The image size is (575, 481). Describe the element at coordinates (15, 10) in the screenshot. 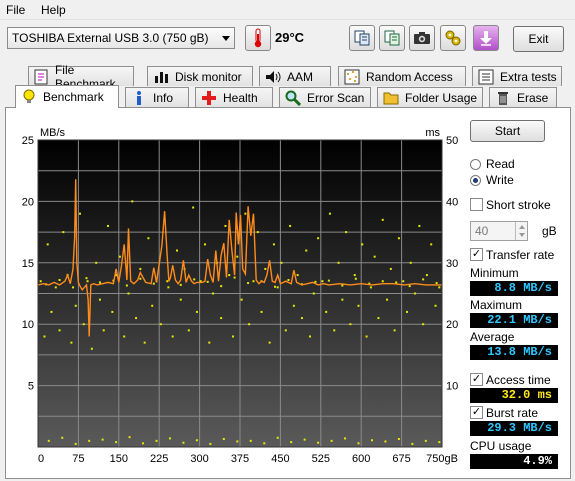

I see `menu-file: File` at that location.